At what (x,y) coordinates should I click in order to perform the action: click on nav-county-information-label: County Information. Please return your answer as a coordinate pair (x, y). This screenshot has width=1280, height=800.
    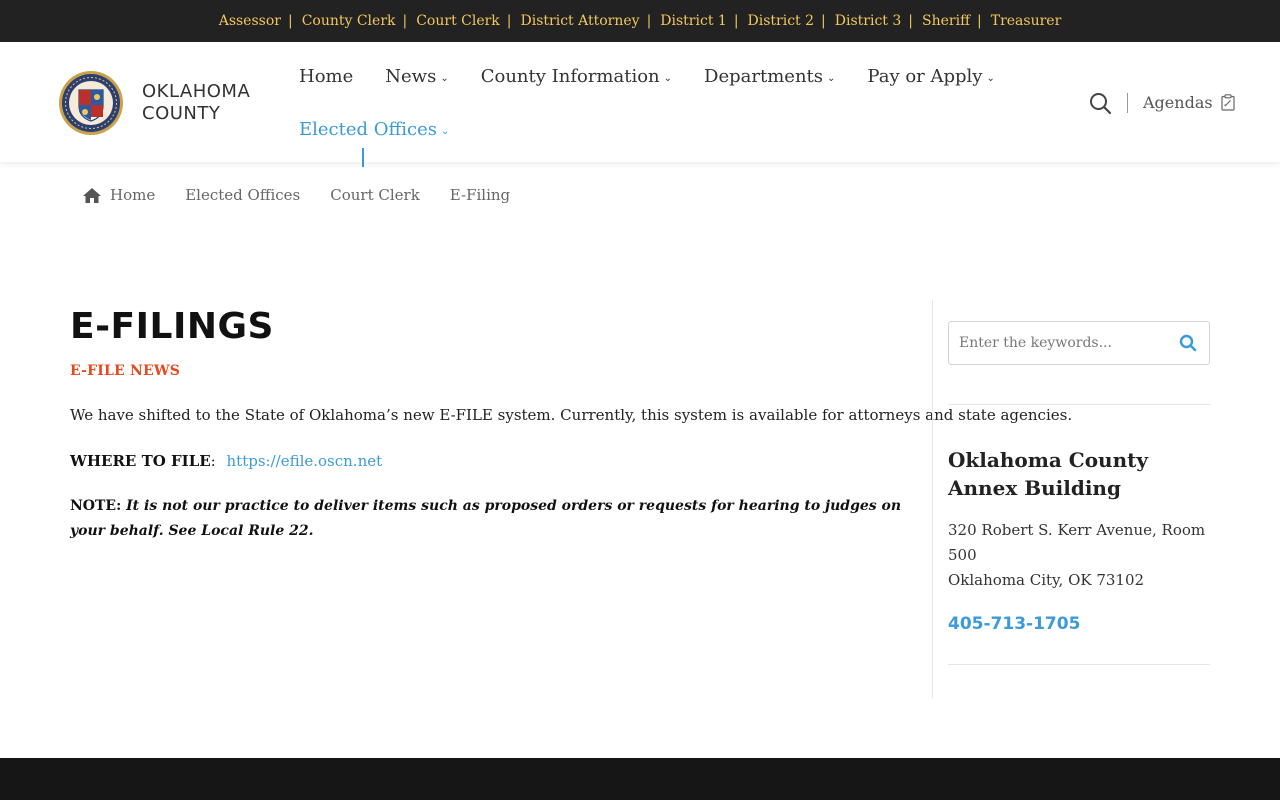
    Looking at the image, I should click on (570, 76).